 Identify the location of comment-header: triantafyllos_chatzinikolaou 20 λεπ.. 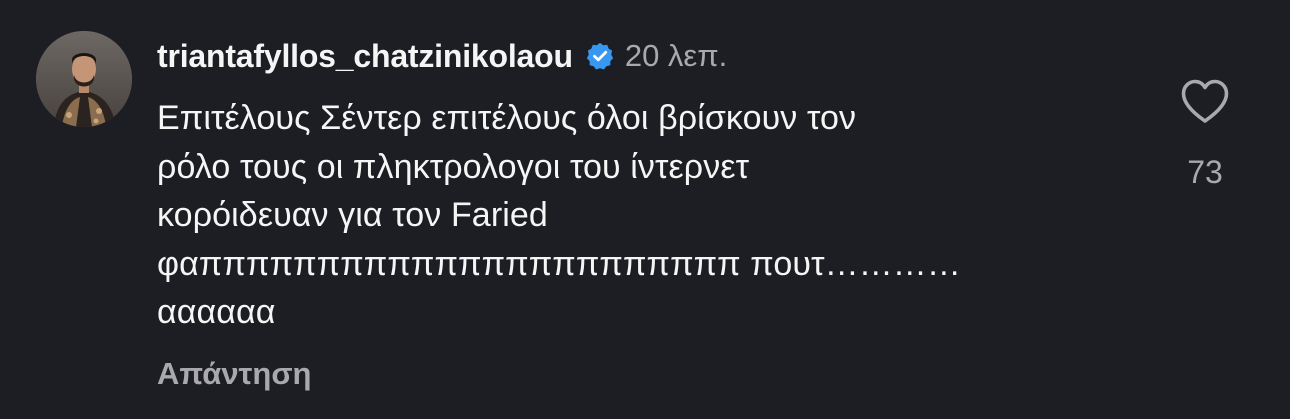
(442, 56).